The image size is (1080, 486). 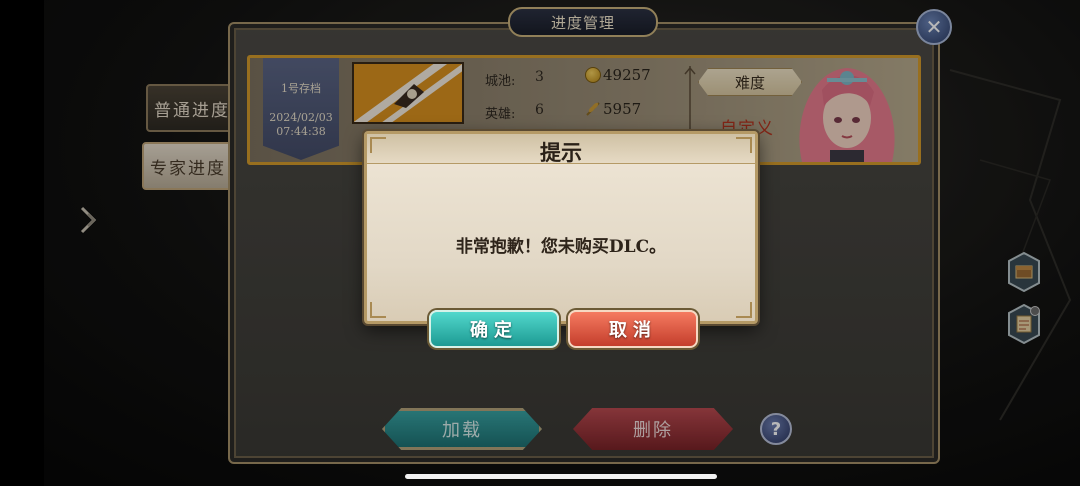 I want to click on confirm-button-label: 确定, so click(x=494, y=330).